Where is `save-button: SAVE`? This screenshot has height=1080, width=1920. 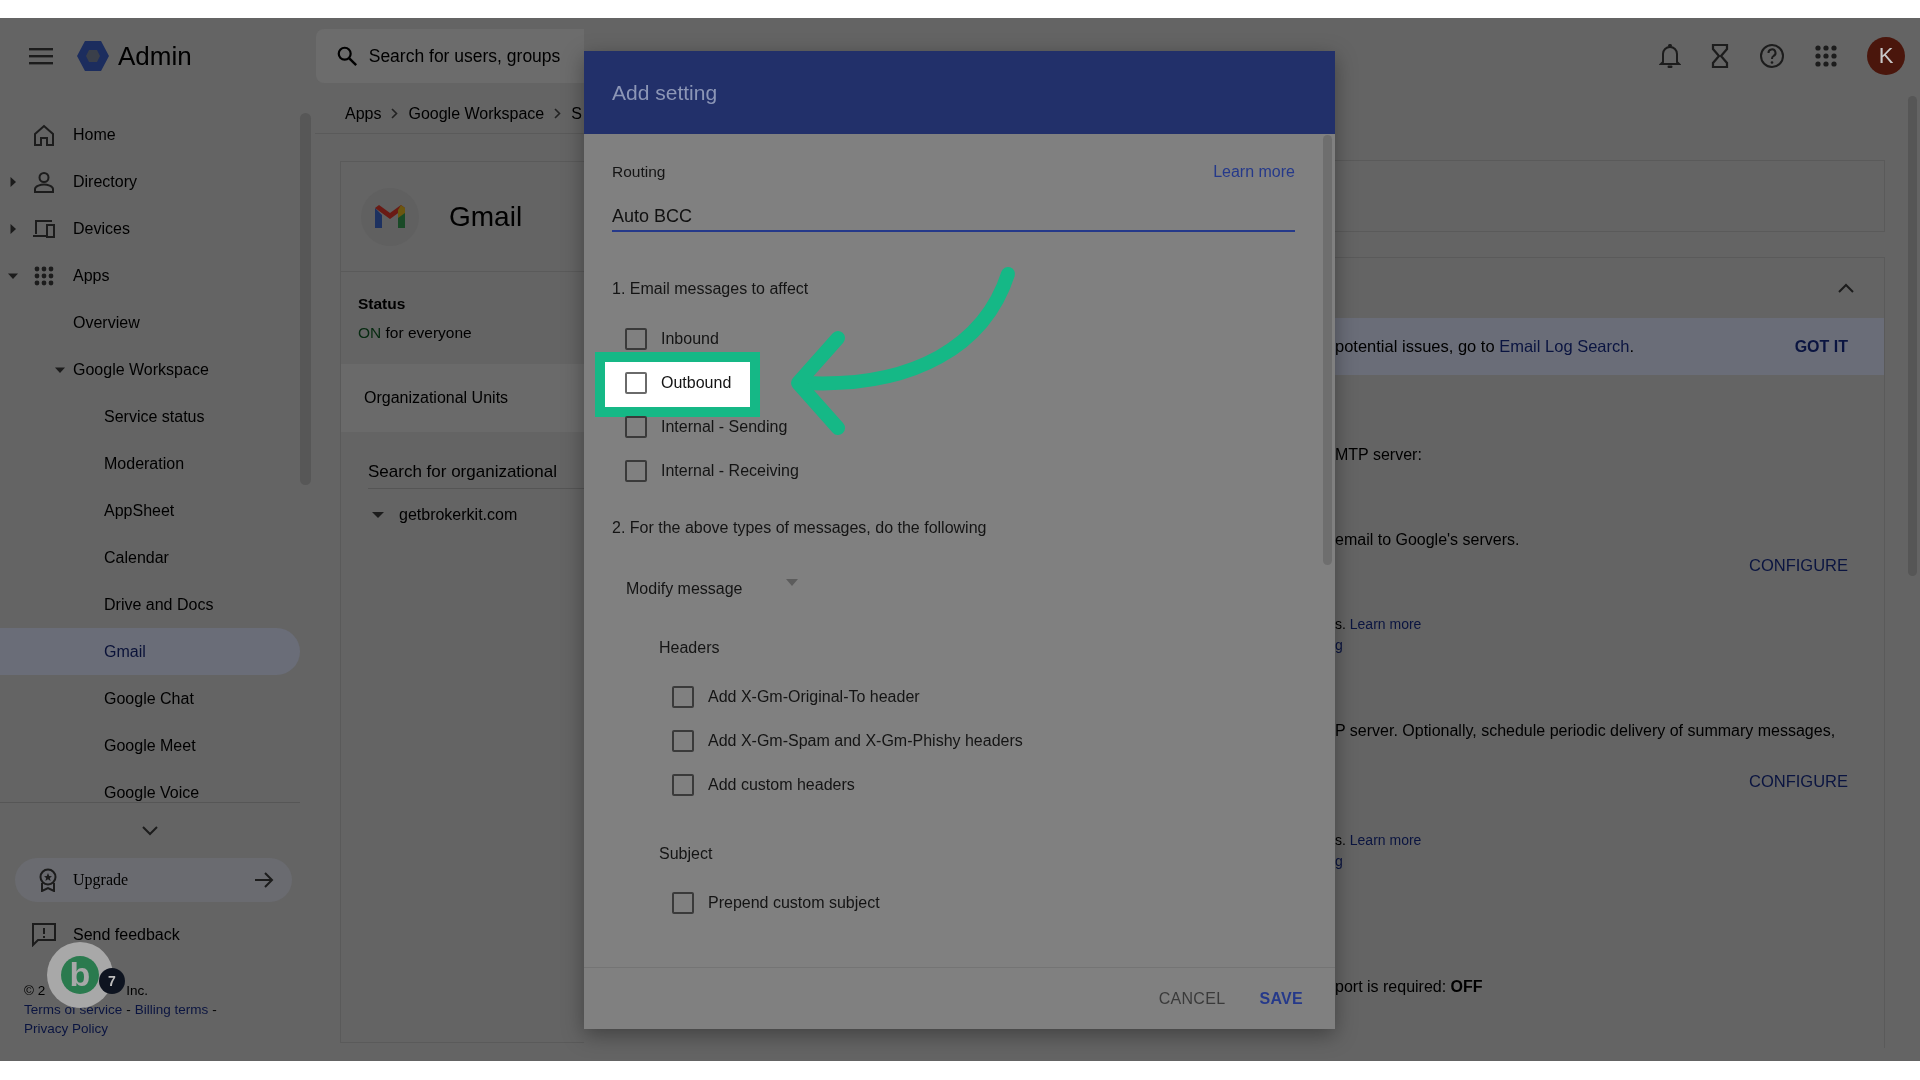 save-button: SAVE is located at coordinates (1281, 998).